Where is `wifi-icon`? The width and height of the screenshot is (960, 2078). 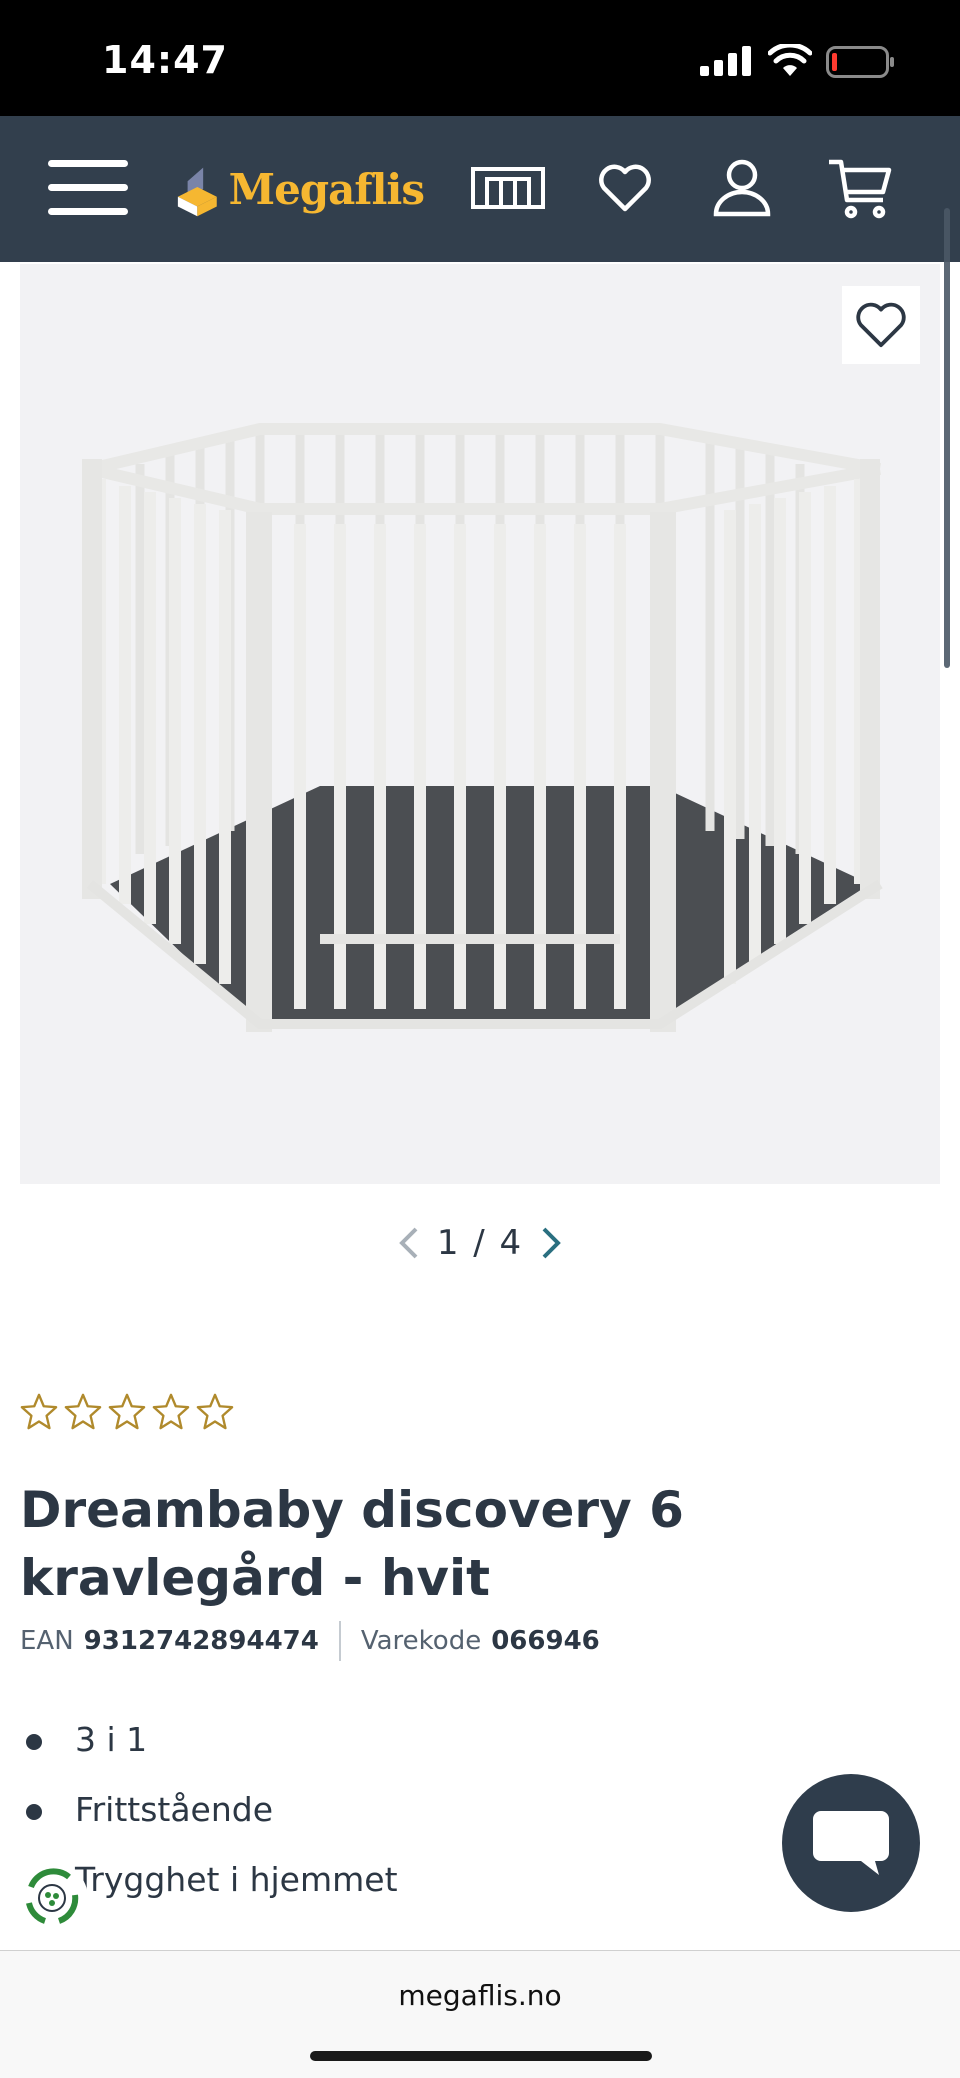
wifi-icon is located at coordinates (790, 60).